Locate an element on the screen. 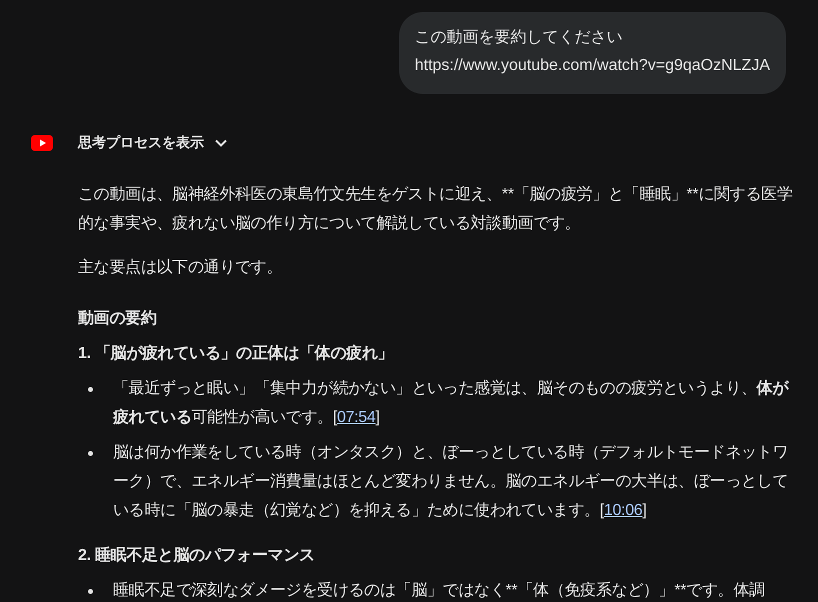 The height and width of the screenshot is (602, 818). video-play-icon is located at coordinates (42, 143).